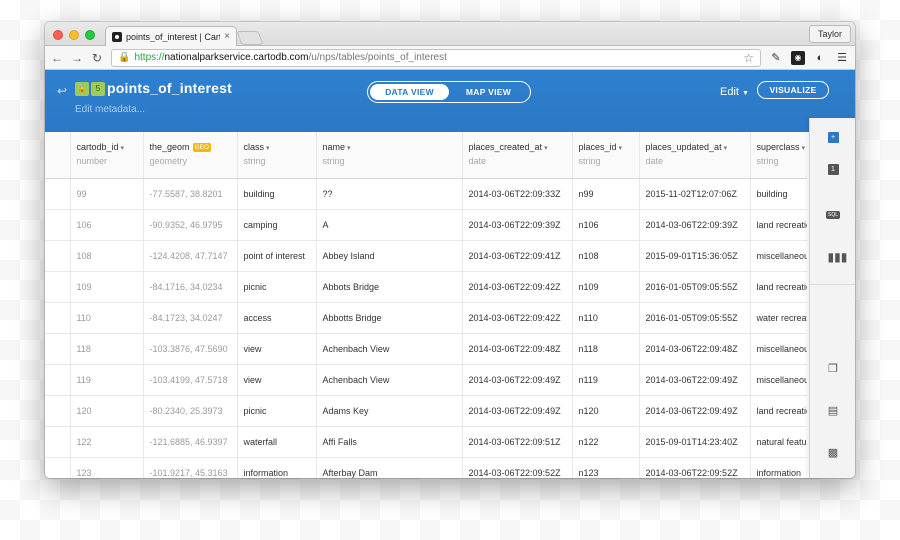  I want to click on table-cell: 2014-03-06T22:09:51Z, so click(517, 442).